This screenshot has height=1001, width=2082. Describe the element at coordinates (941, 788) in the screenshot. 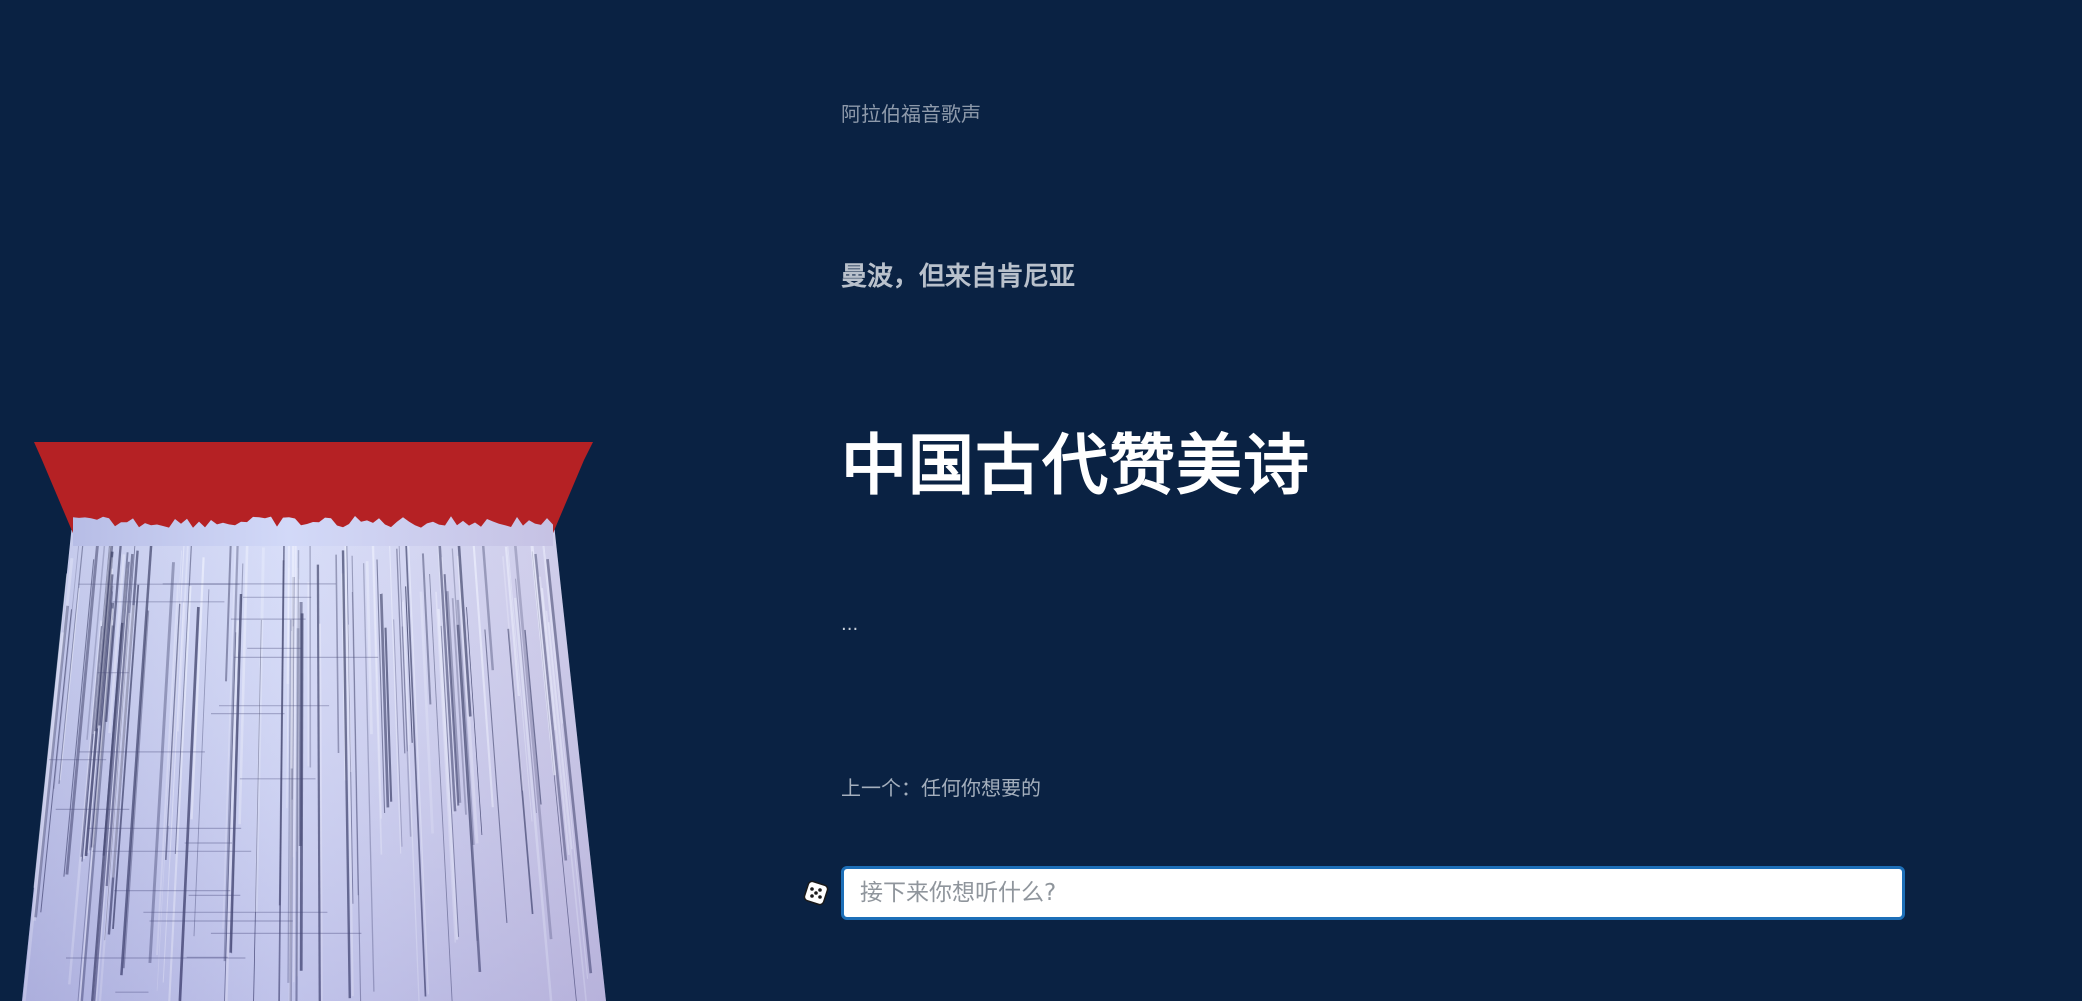

I see `previous-track: 上一个：任何你想要的` at that location.